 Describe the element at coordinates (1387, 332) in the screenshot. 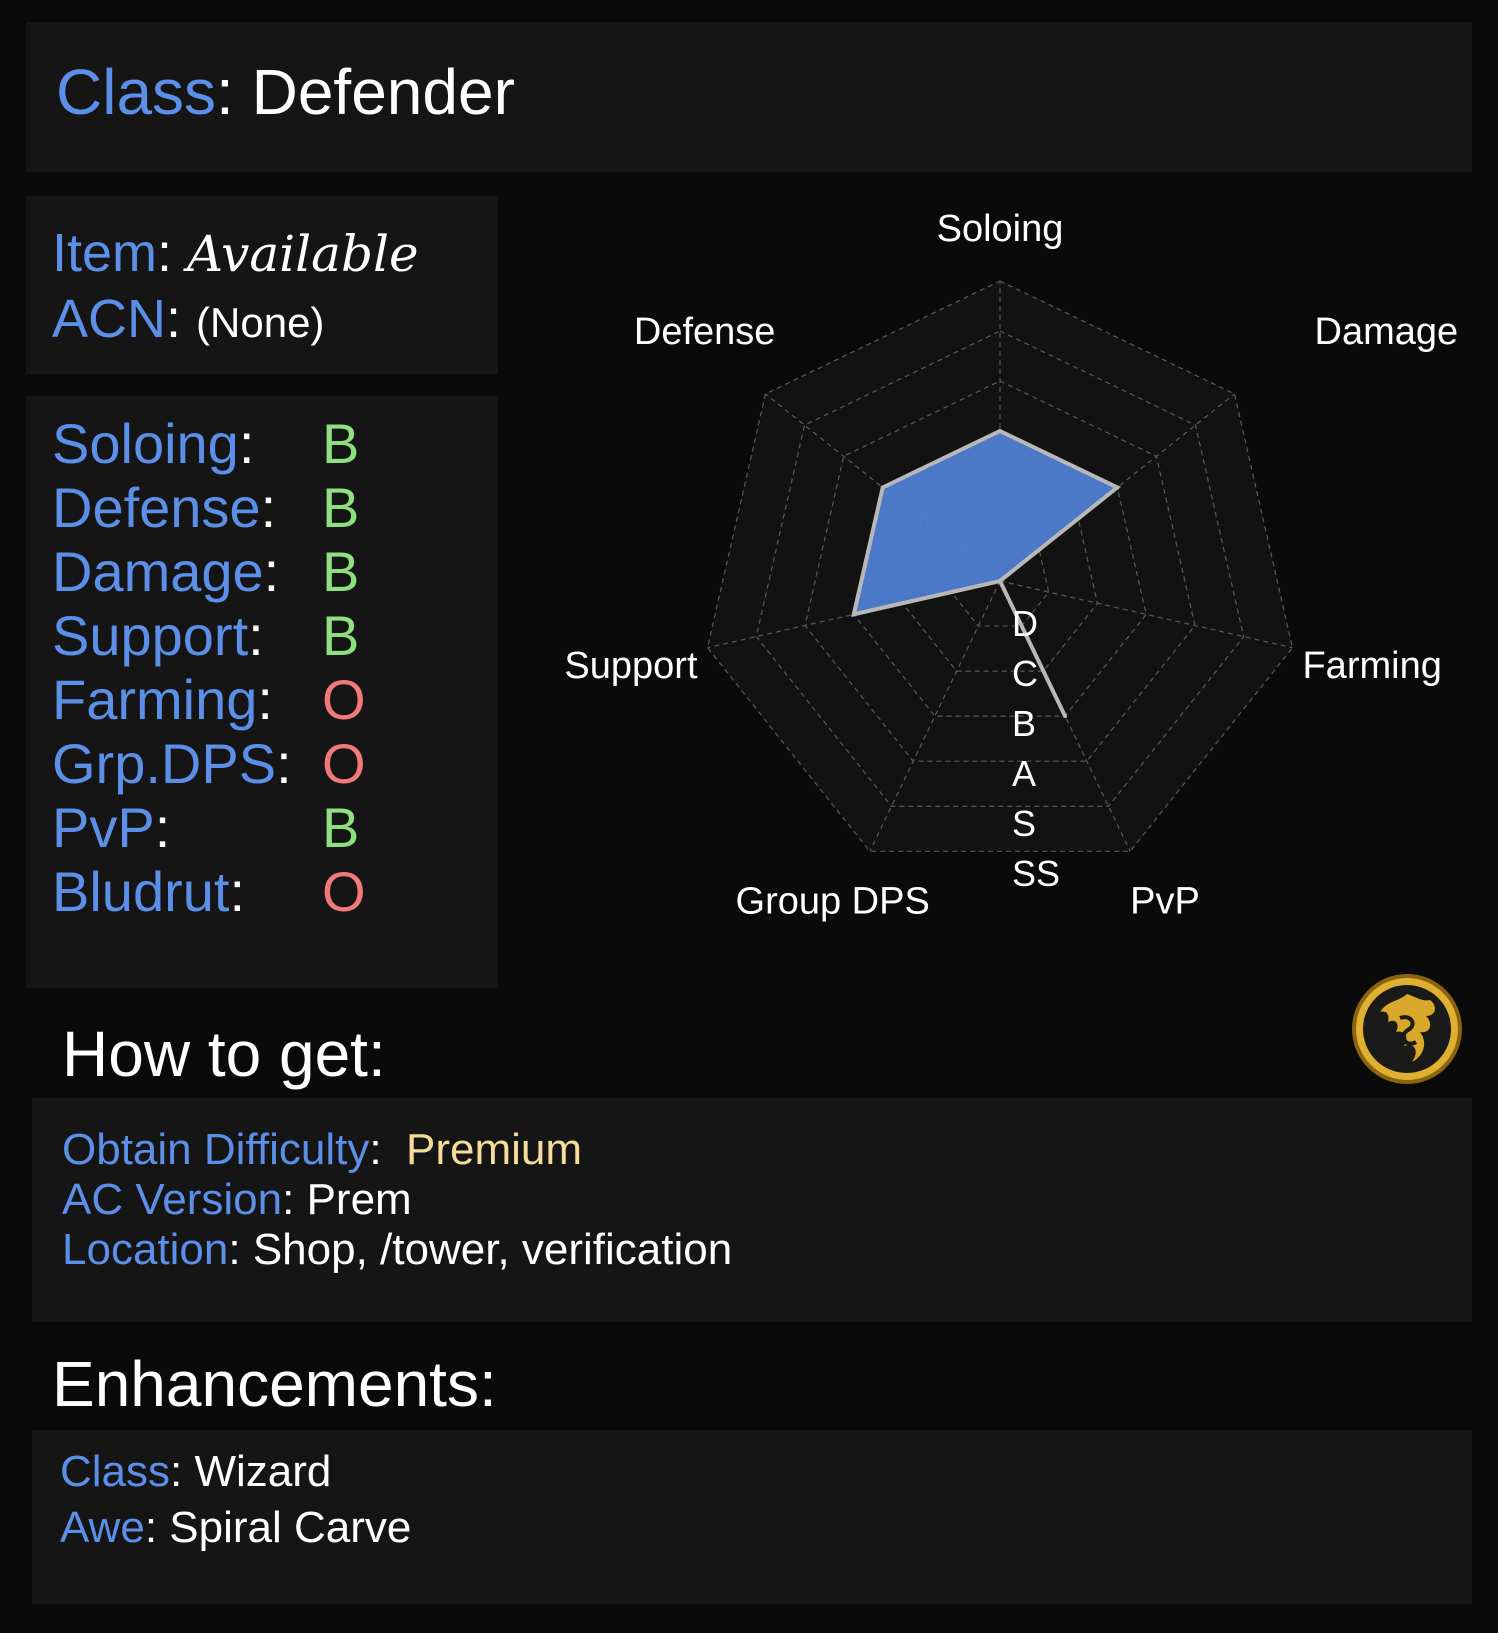

I see `radar-axis-label: Damage` at that location.